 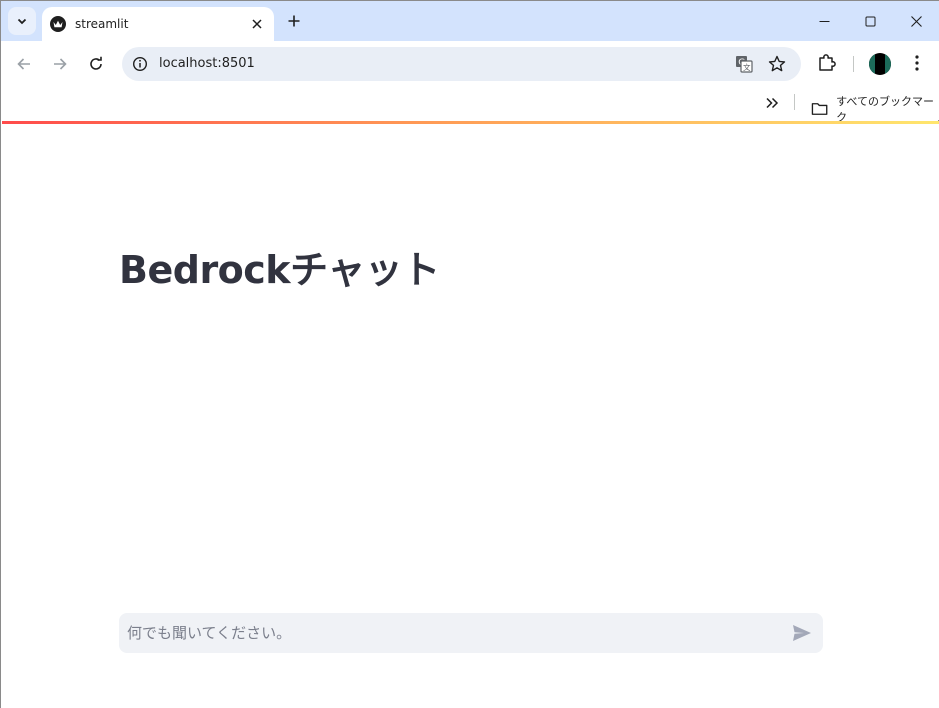 I want to click on send-button, so click(x=802, y=633).